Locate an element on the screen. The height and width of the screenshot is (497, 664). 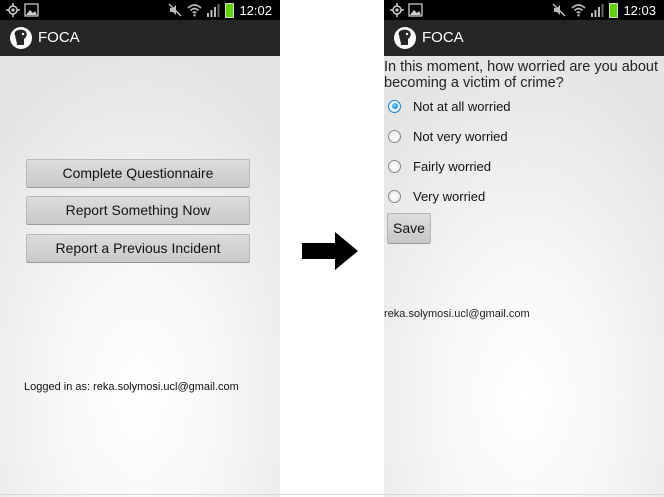
status-bar: 12:03 is located at coordinates (524, 10).